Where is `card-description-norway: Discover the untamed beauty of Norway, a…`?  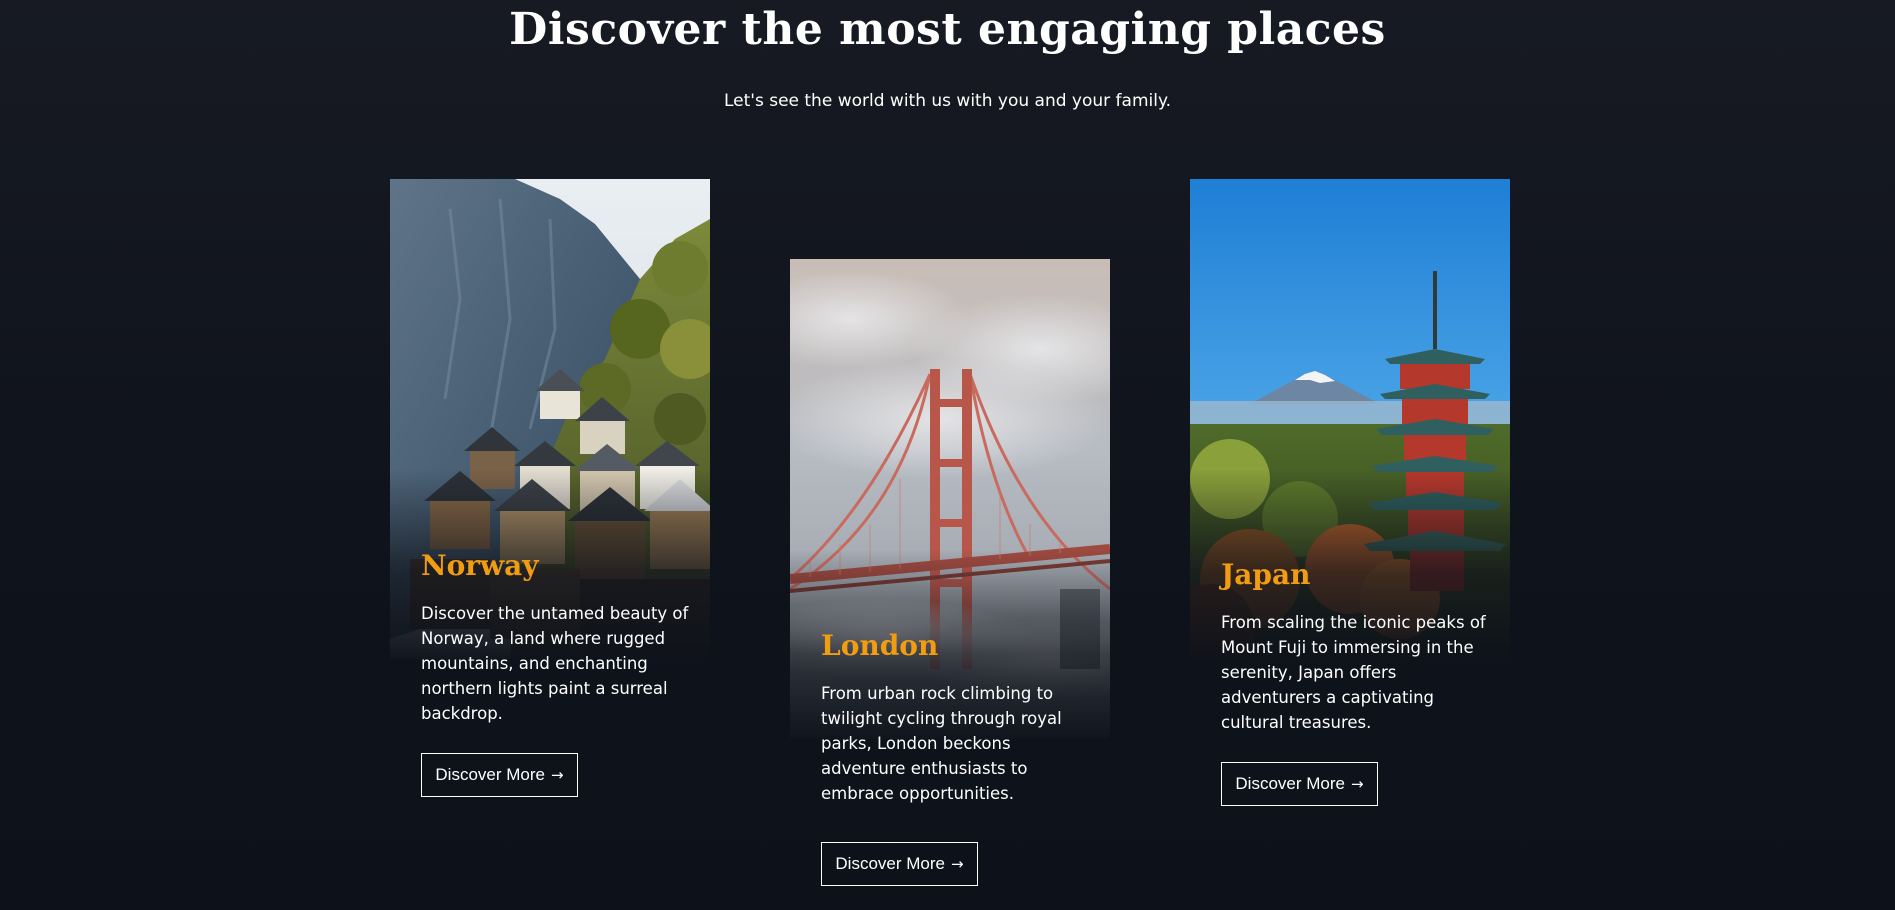
card-description-norway: Discover the untamed beauty of Norway, a… is located at coordinates (555, 663).